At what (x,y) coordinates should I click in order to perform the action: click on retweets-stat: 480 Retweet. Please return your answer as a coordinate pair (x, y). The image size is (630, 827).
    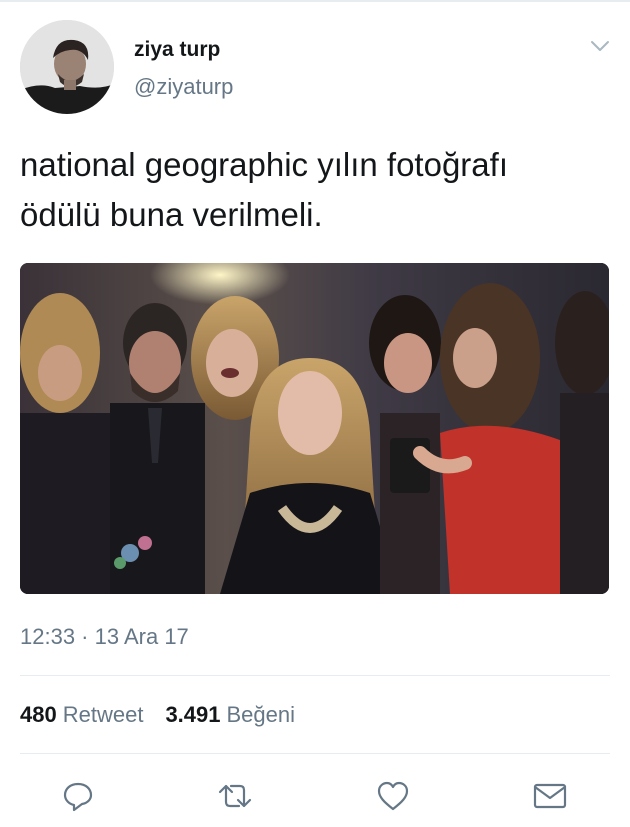
    Looking at the image, I should click on (81, 715).